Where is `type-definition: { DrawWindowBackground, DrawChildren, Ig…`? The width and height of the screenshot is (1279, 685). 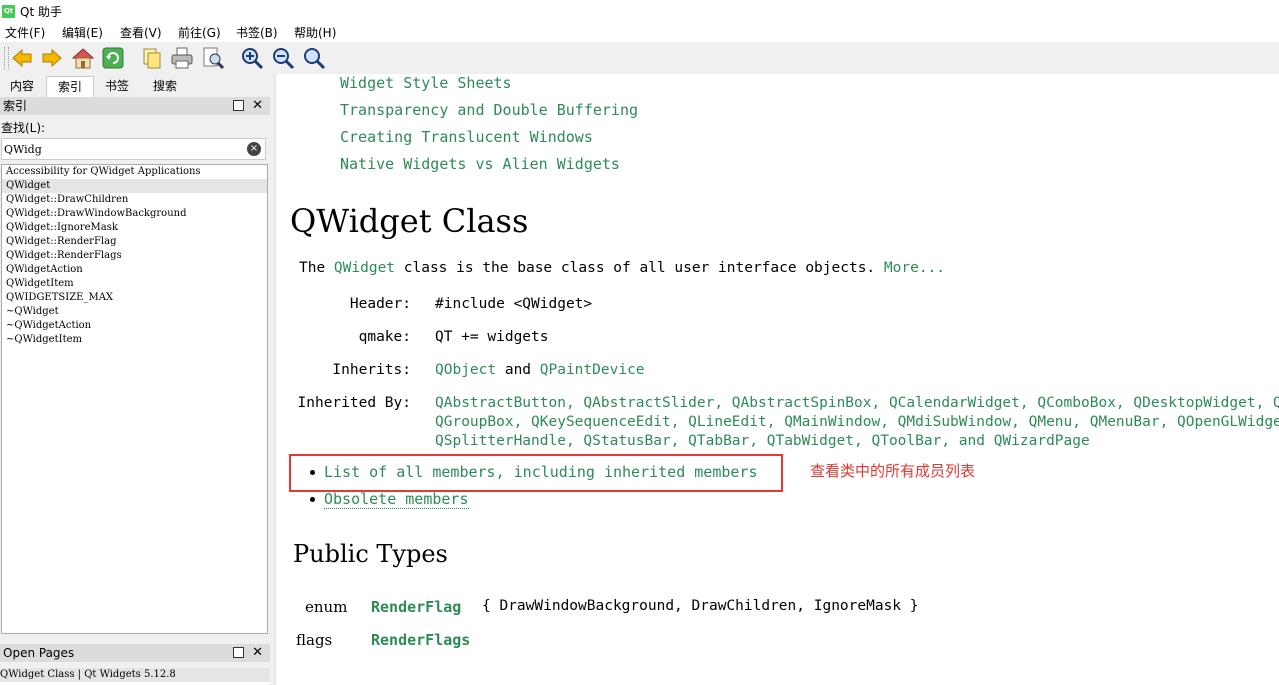
type-definition: { DrawWindowBackground, DrawChildren, Ig… is located at coordinates (700, 606).